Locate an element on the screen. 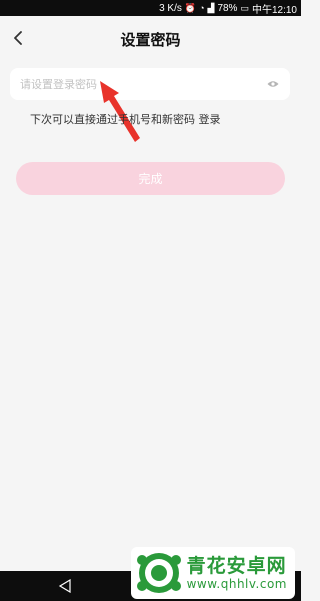 Image resolution: width=320 pixels, height=601 pixels. back-button is located at coordinates (18, 38).